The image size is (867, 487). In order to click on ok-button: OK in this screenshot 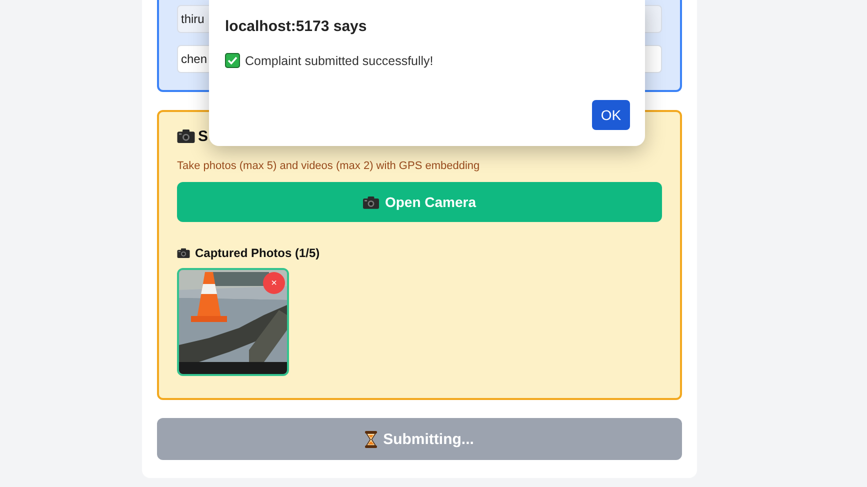, I will do `click(611, 115)`.